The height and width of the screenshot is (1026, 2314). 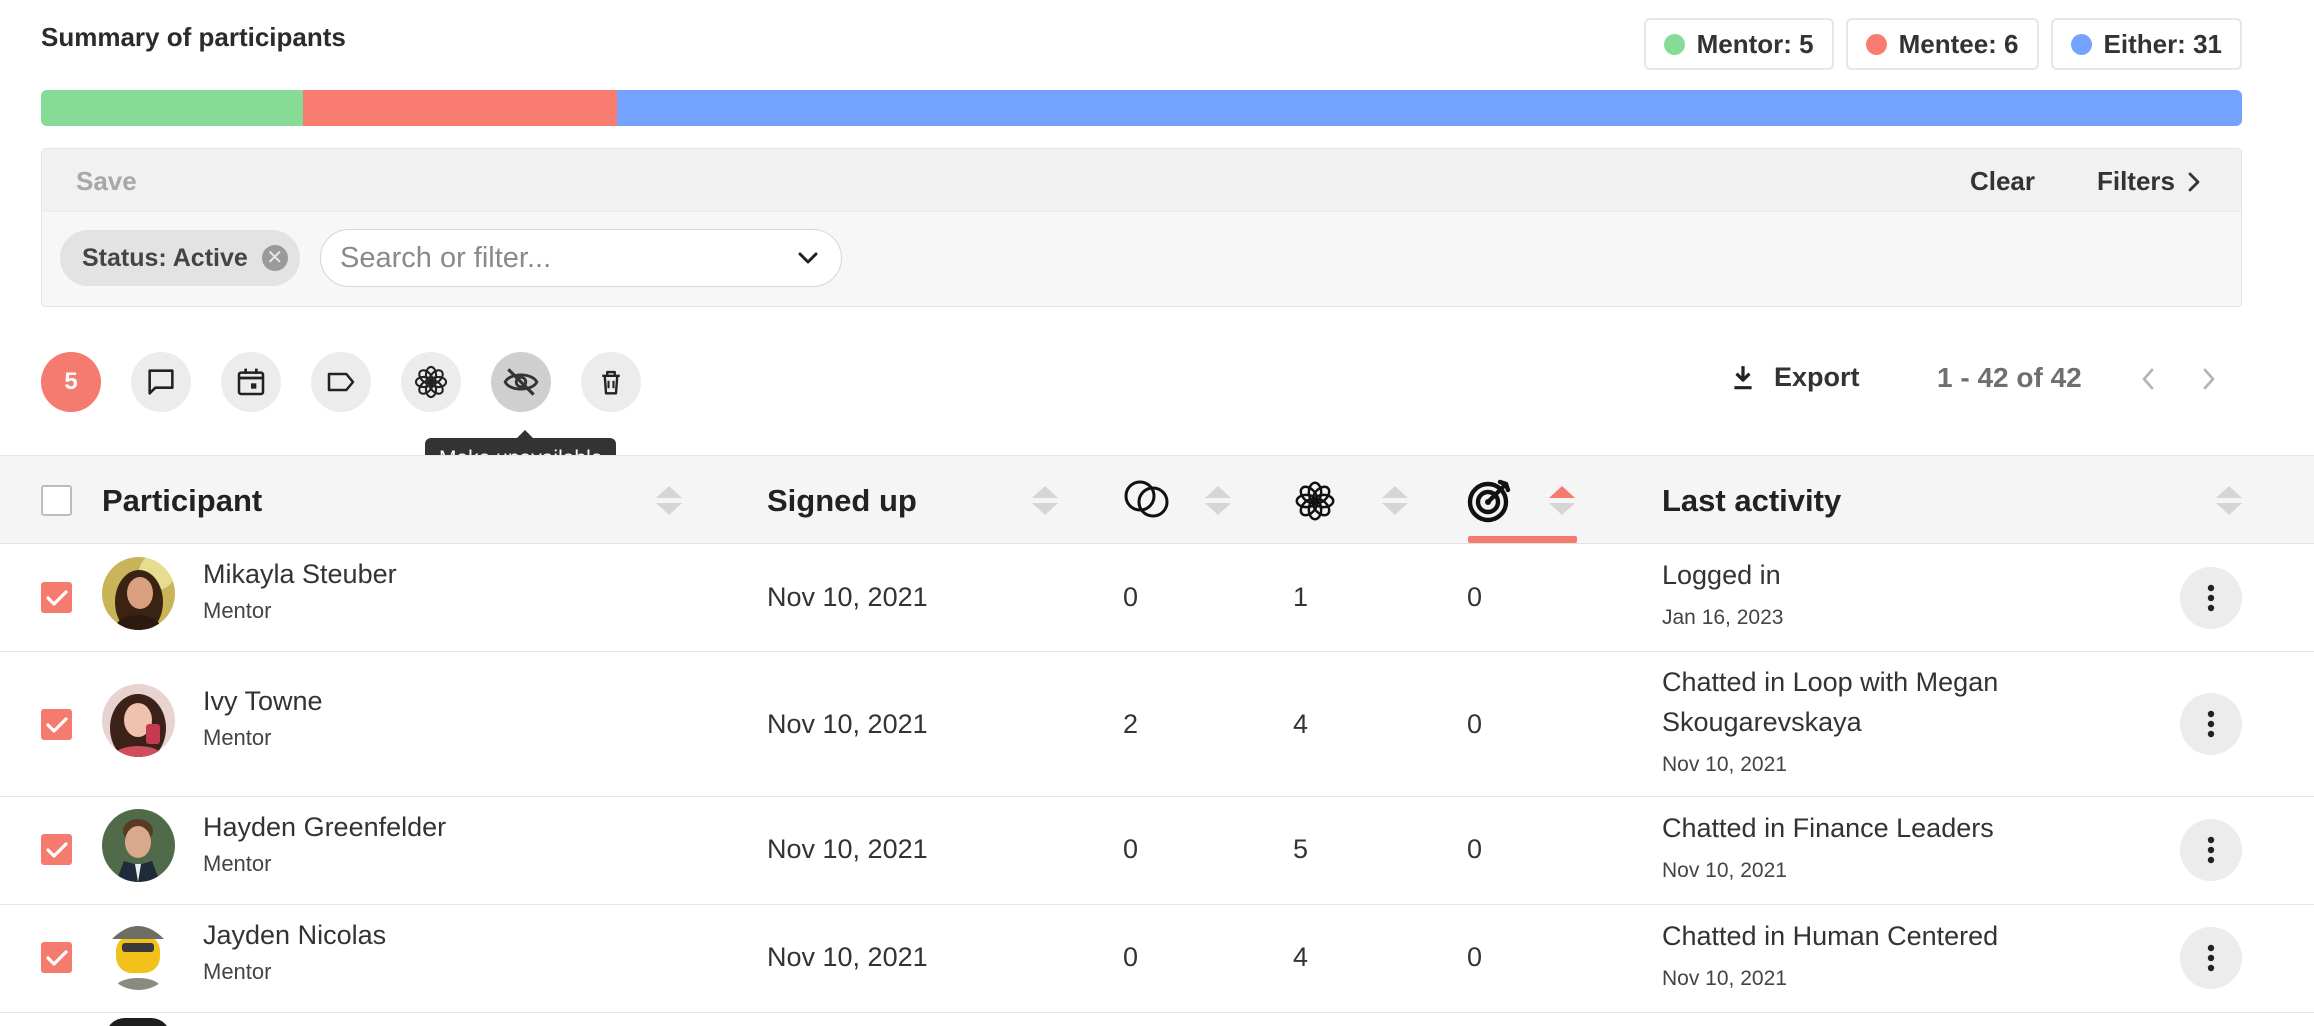 I want to click on message-button, so click(x=161, y=382).